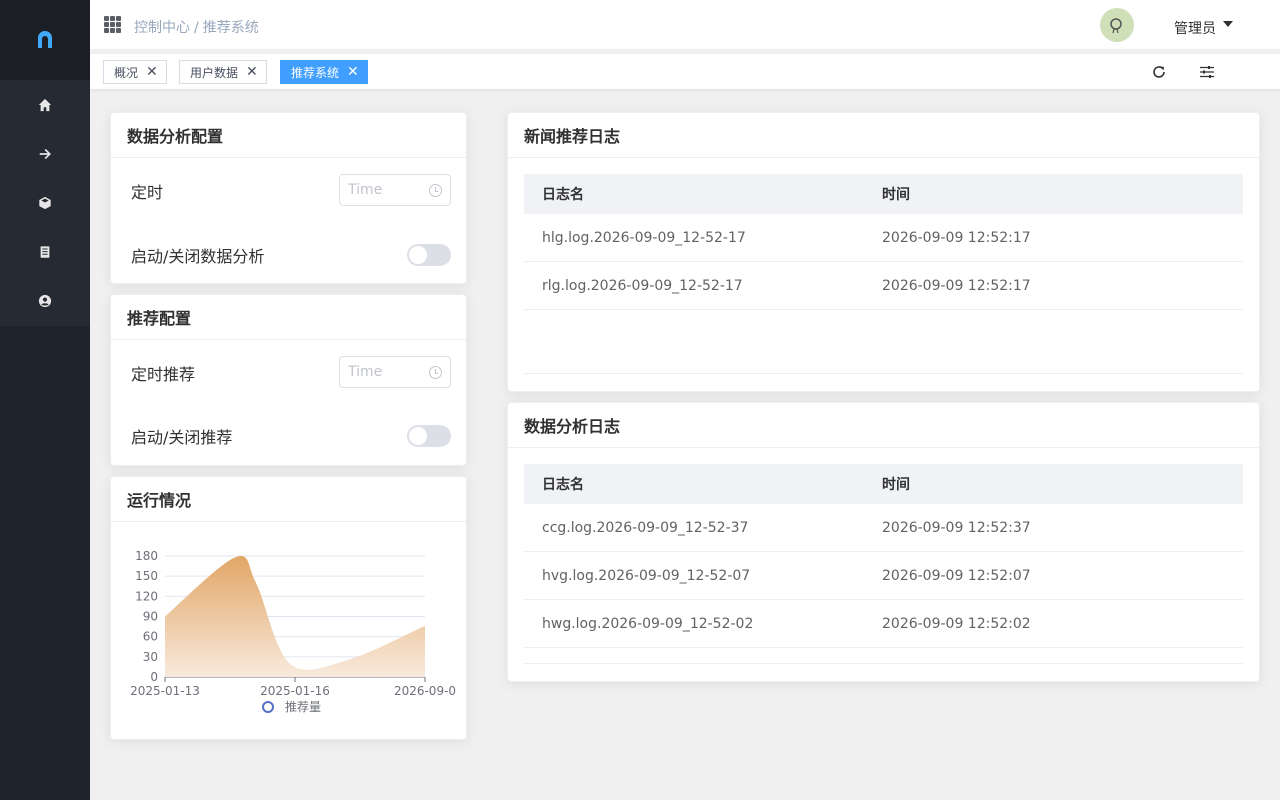  What do you see at coordinates (162, 28) in the screenshot?
I see `breadcrumb-item: 控制中心` at bounding box center [162, 28].